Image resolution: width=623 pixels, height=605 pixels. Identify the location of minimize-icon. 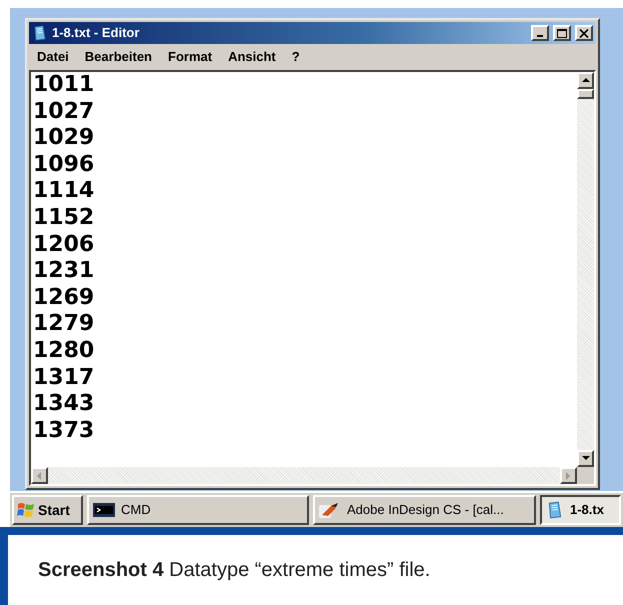
(540, 36).